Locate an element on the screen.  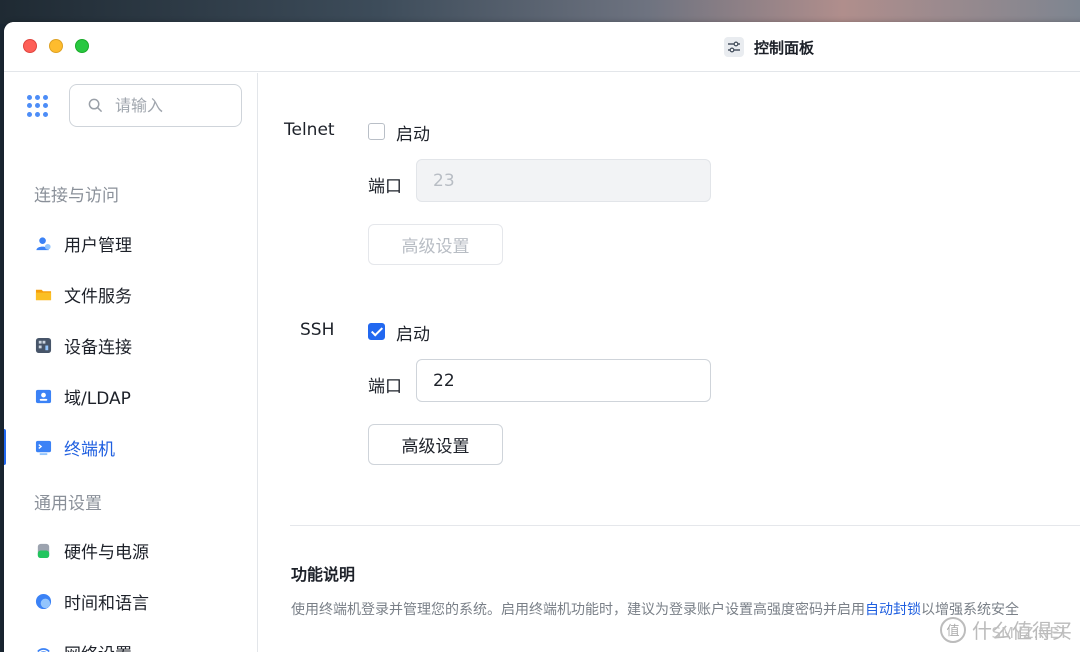
description-title: 功能说明 is located at coordinates (323, 574).